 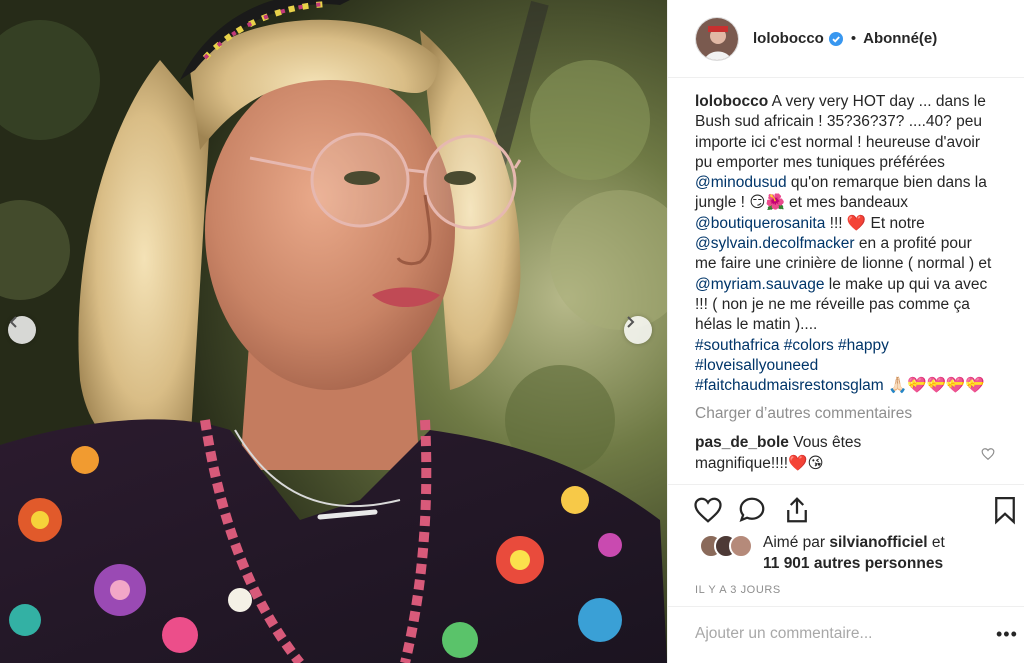 What do you see at coordinates (752, 510) in the screenshot?
I see `speech-bubble-icon` at bounding box center [752, 510].